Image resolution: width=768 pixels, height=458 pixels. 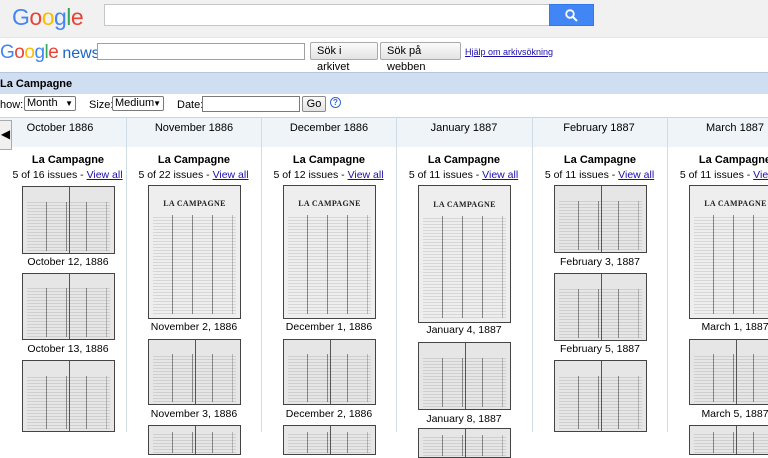 I want to click on publication-title-bar: La Campagne, so click(x=384, y=83).